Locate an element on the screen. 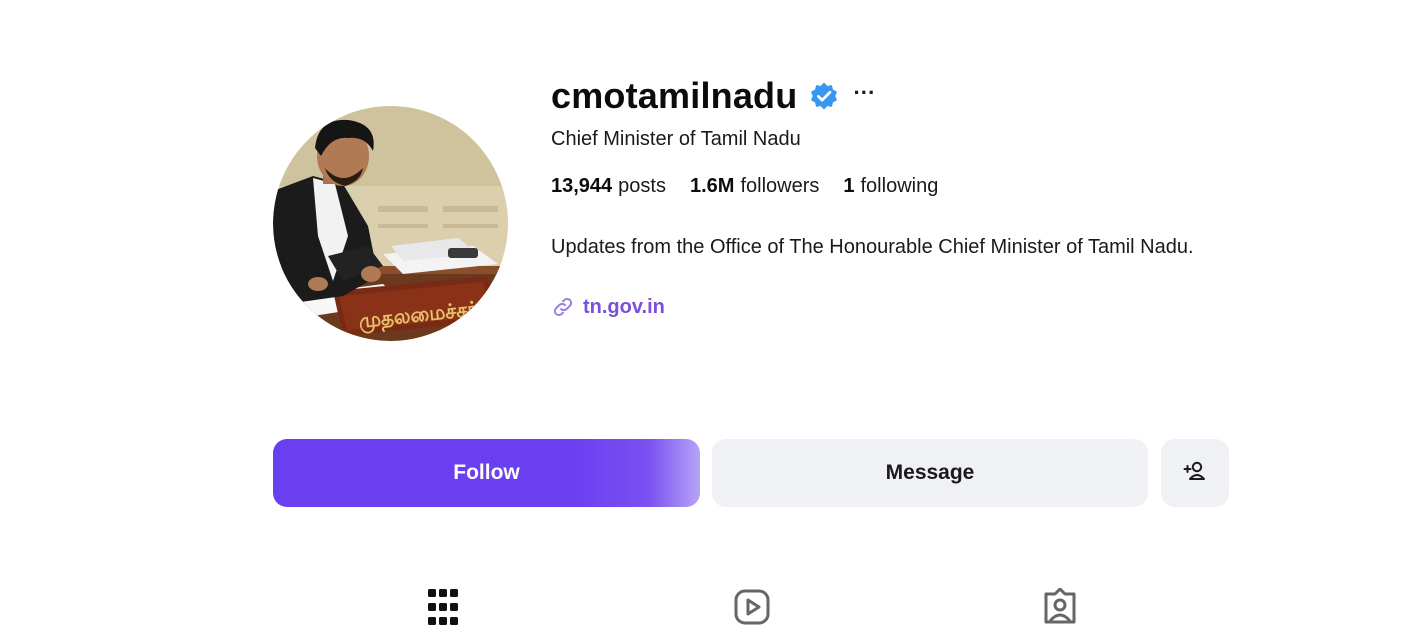  username: cmotamilnadu is located at coordinates (674, 95).